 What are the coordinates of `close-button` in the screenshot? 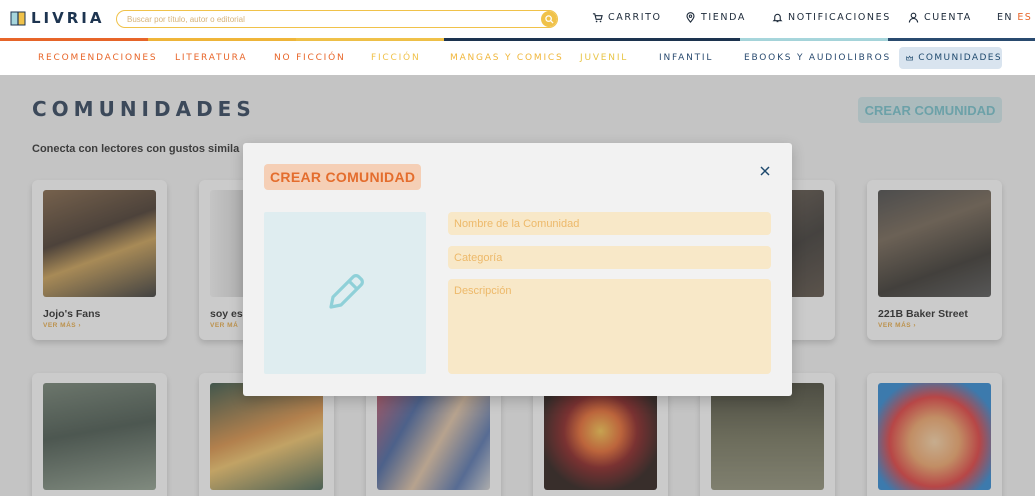 It's located at (765, 171).